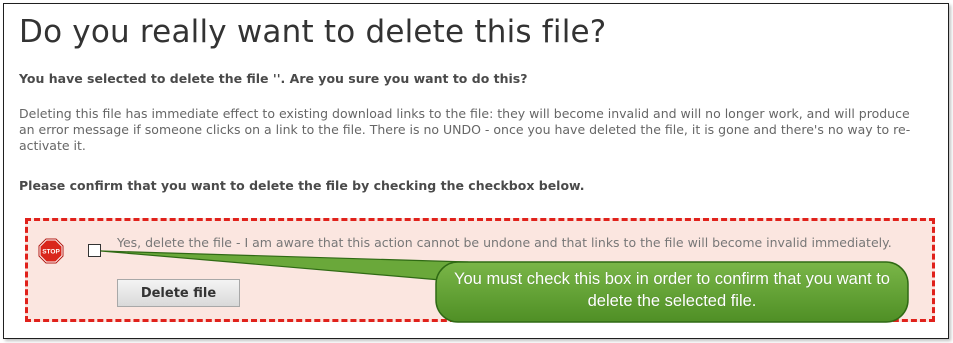 The image size is (953, 343). What do you see at coordinates (94, 250) in the screenshot?
I see `confirm-delete-checkbox` at bounding box center [94, 250].